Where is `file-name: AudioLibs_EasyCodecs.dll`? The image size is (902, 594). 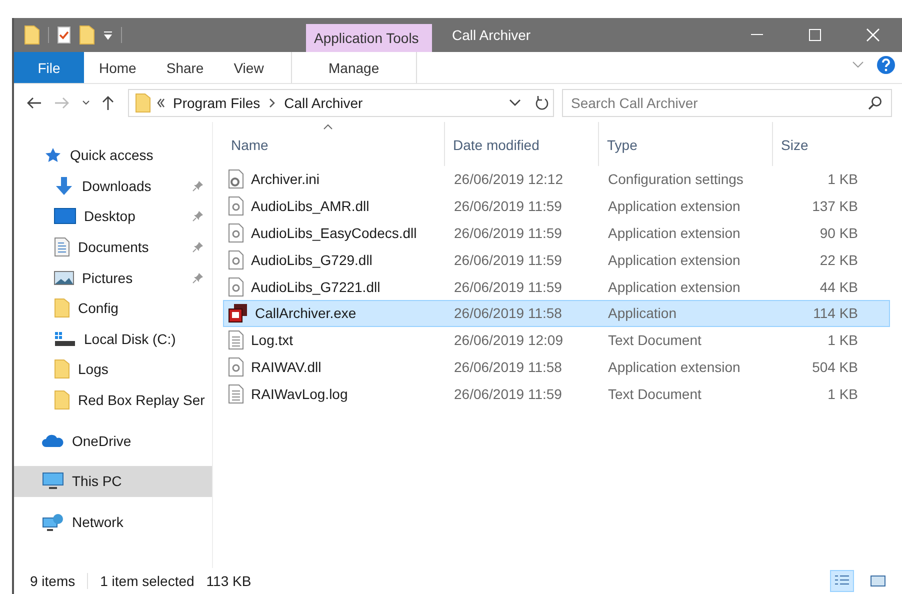 file-name: AudioLibs_EasyCodecs.dll is located at coordinates (334, 232).